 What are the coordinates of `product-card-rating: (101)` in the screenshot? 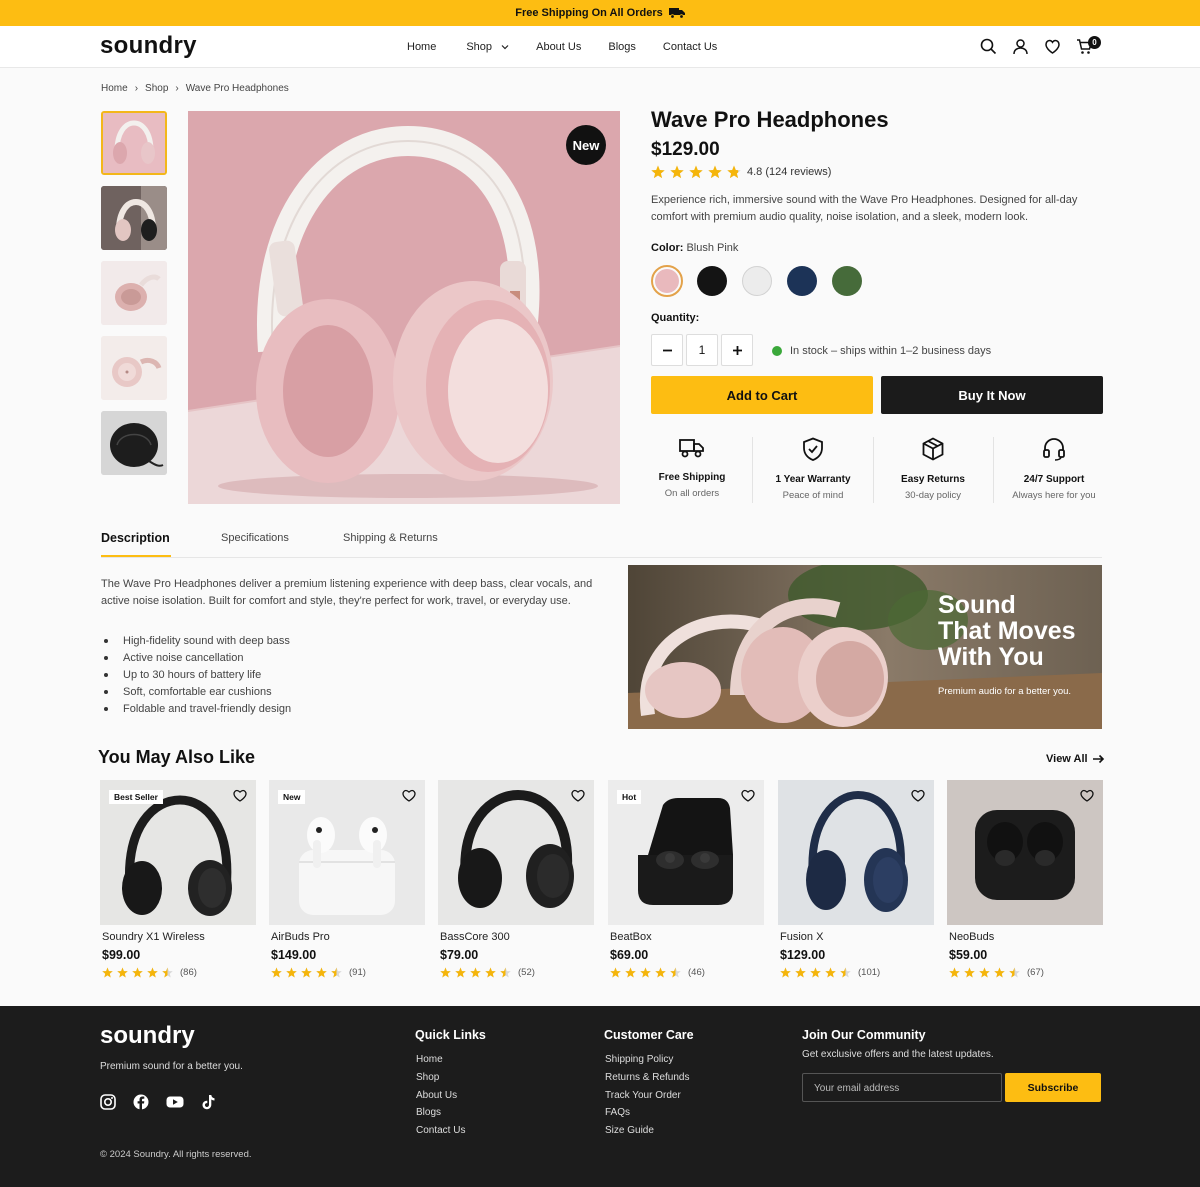 It's located at (830, 972).